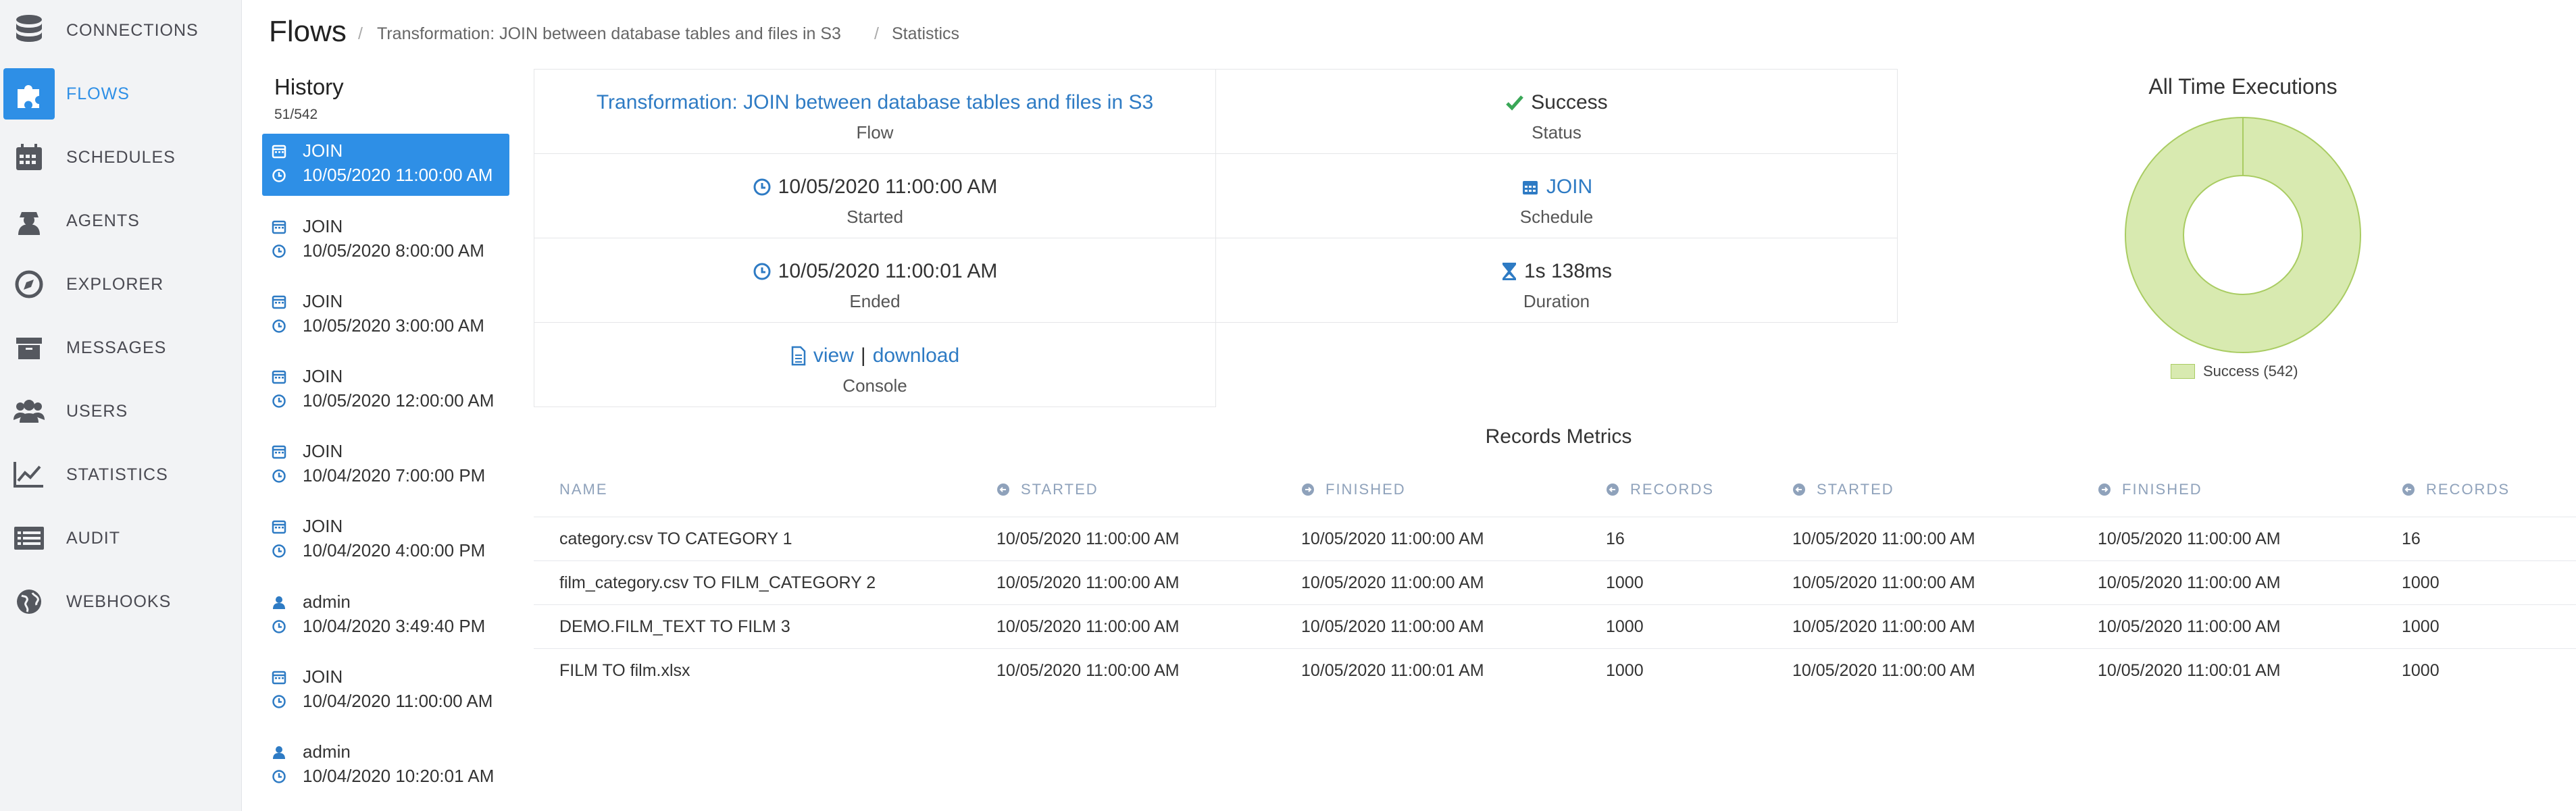 The image size is (2576, 811). Describe the element at coordinates (121, 221) in the screenshot. I see `sidebar-item-agents: AGENTS` at that location.